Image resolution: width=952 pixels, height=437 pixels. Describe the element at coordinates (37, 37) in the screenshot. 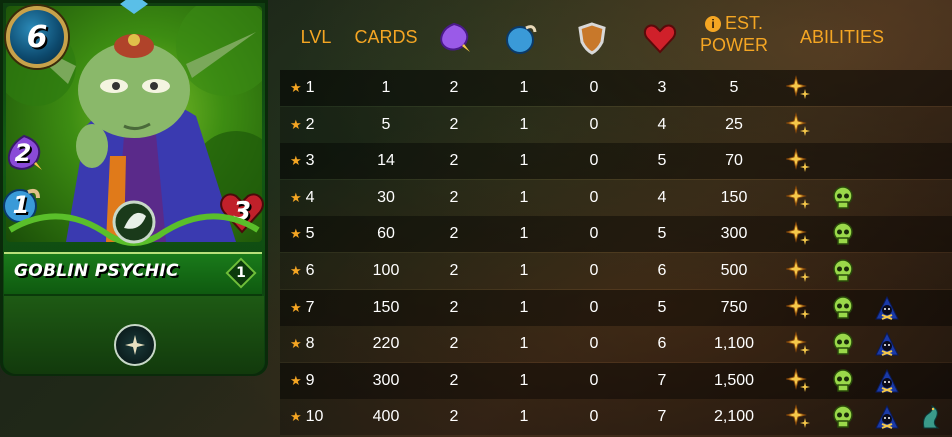

I see `mana-cost-value: 6` at that location.